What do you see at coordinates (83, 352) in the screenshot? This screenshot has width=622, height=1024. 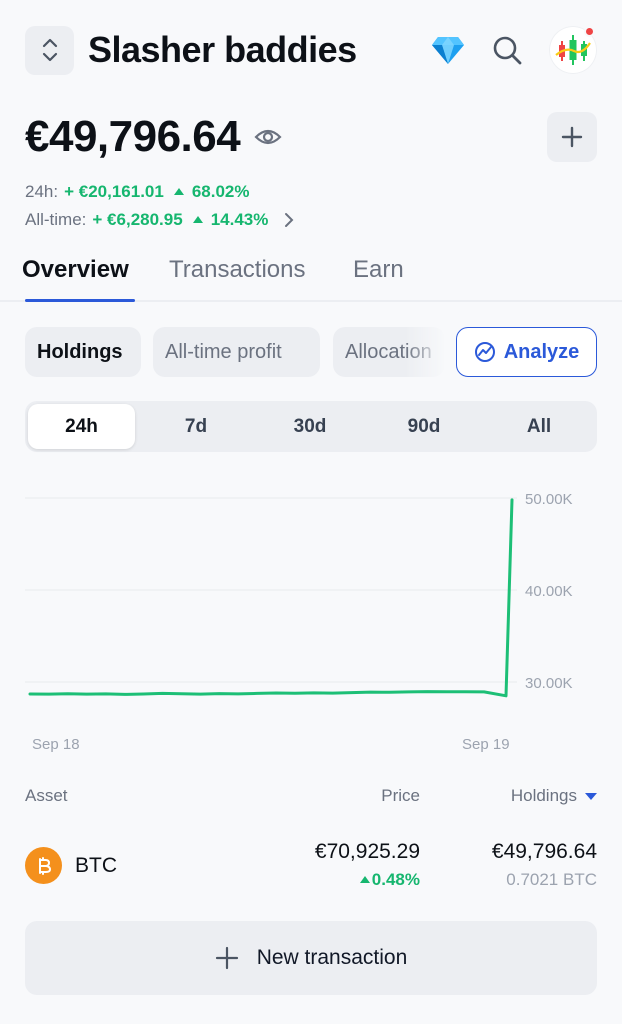 I see `chip-holdings: Holdings` at bounding box center [83, 352].